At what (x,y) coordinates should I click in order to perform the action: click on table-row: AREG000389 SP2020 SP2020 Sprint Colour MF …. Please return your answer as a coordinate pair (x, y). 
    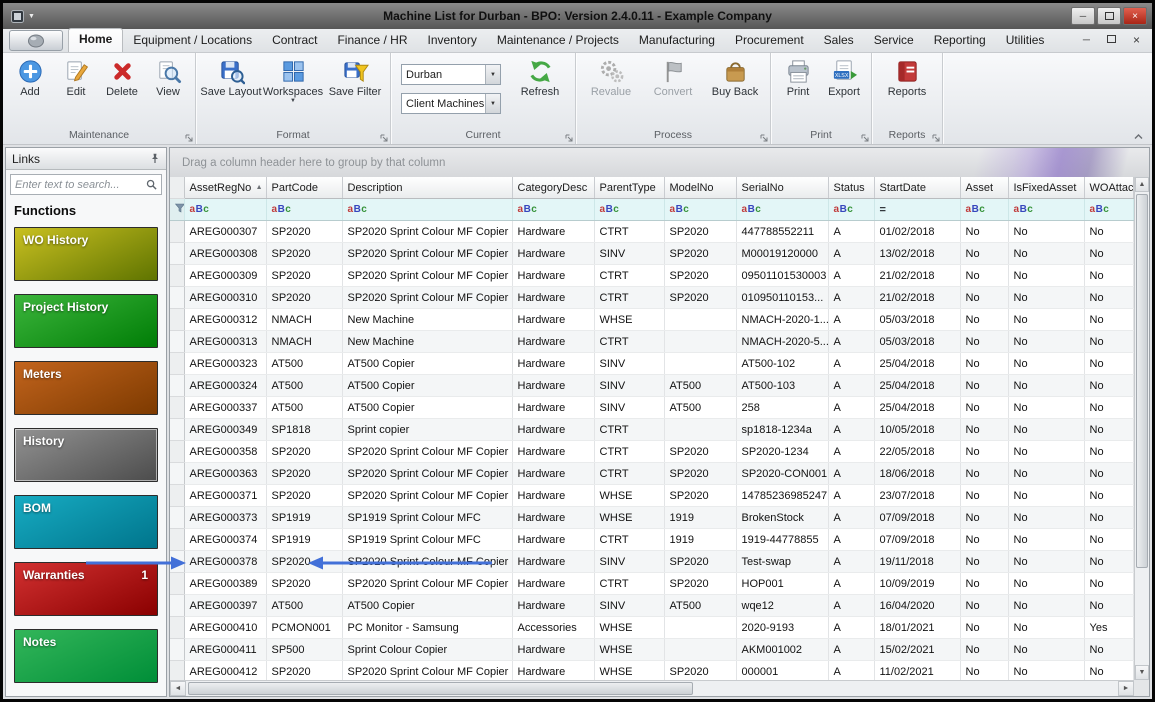
    Looking at the image, I should click on (652, 583).